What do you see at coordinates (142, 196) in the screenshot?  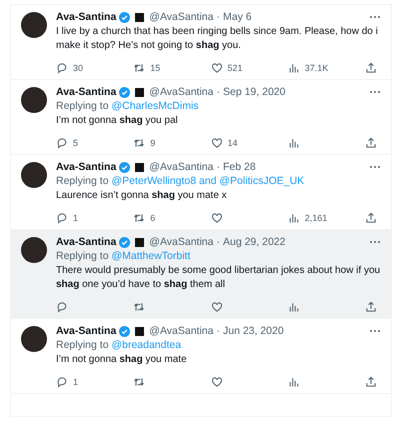 I see `tweet-text: Laurence isn’t gonna shag you mate x` at bounding box center [142, 196].